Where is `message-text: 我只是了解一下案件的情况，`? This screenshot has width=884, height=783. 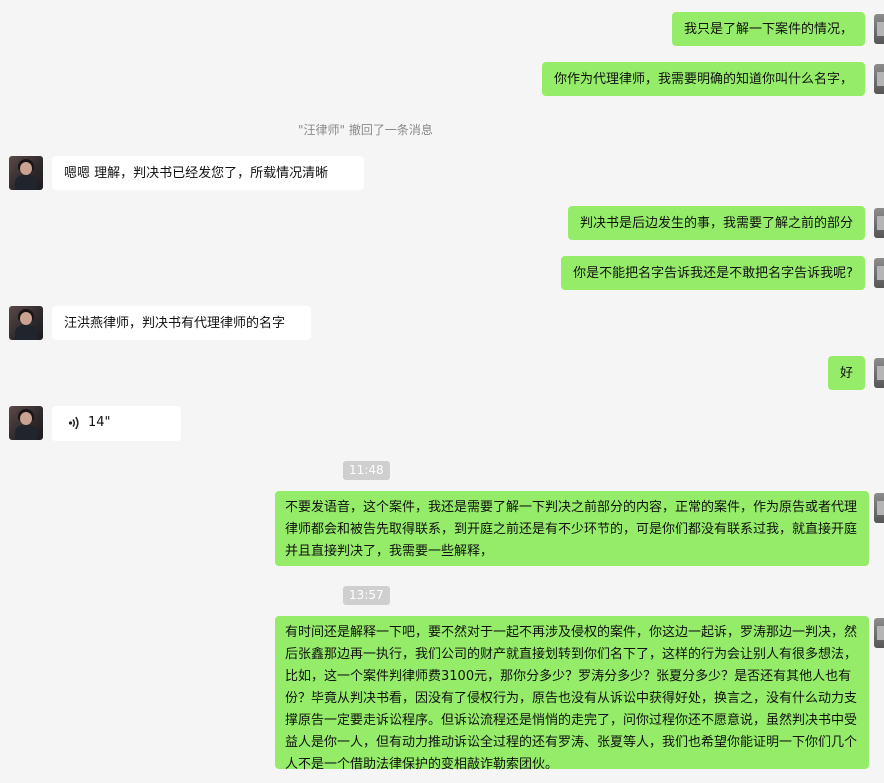 message-text: 我只是了解一下案件的情况， is located at coordinates (768, 29).